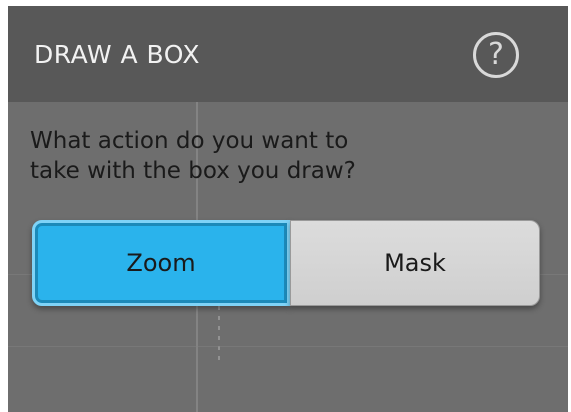  I want to click on help-glyph: ?, so click(496, 54).